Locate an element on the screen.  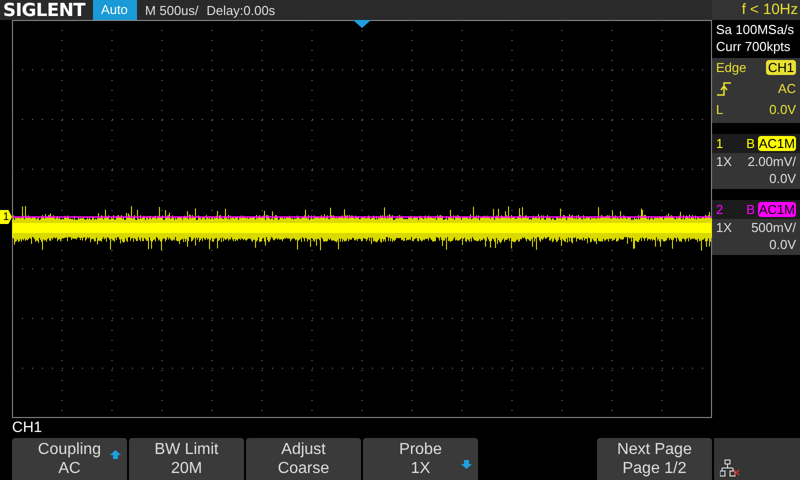
softkey-button: Coupling AC is located at coordinates (69, 459).